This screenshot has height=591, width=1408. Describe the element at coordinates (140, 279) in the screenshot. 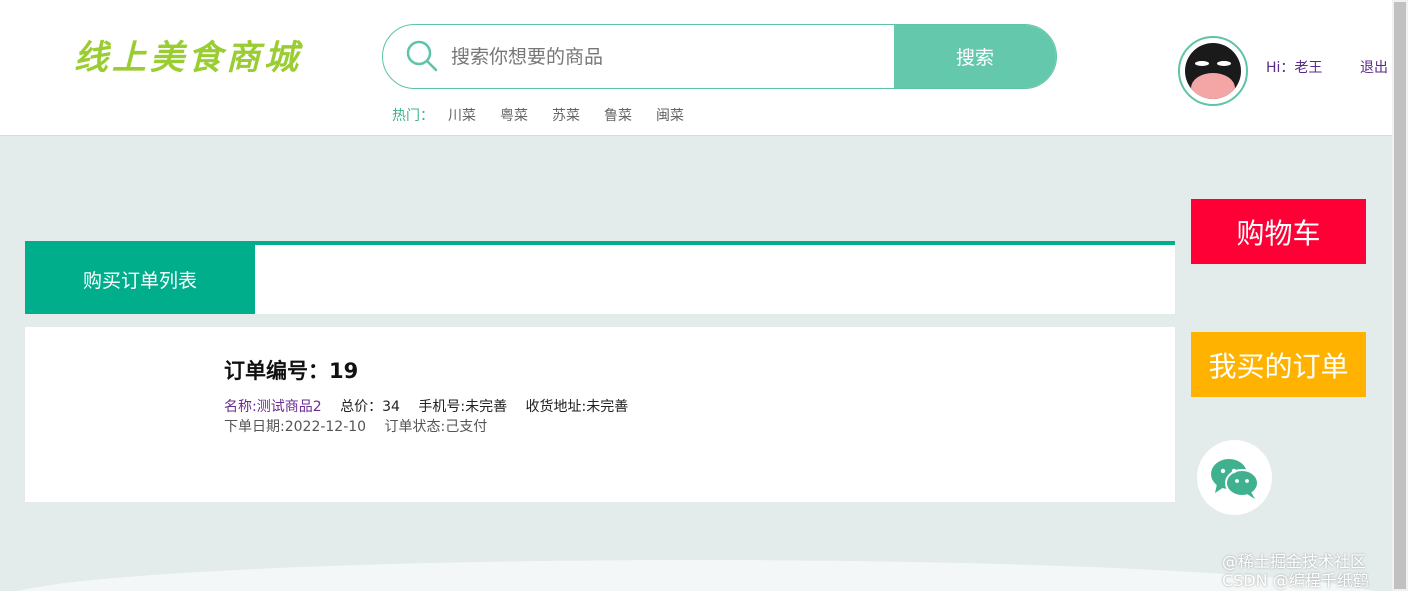

I see `tab-purchase-orders: 购买订单列表` at that location.